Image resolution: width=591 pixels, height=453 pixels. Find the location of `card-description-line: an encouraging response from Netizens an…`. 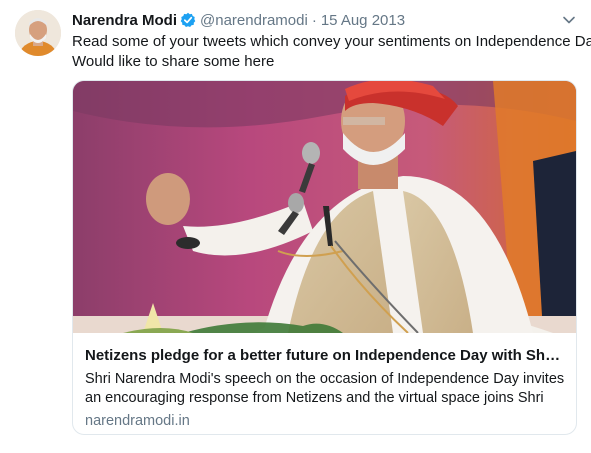

card-description-line: an encouraging response from Netizens an… is located at coordinates (314, 398).